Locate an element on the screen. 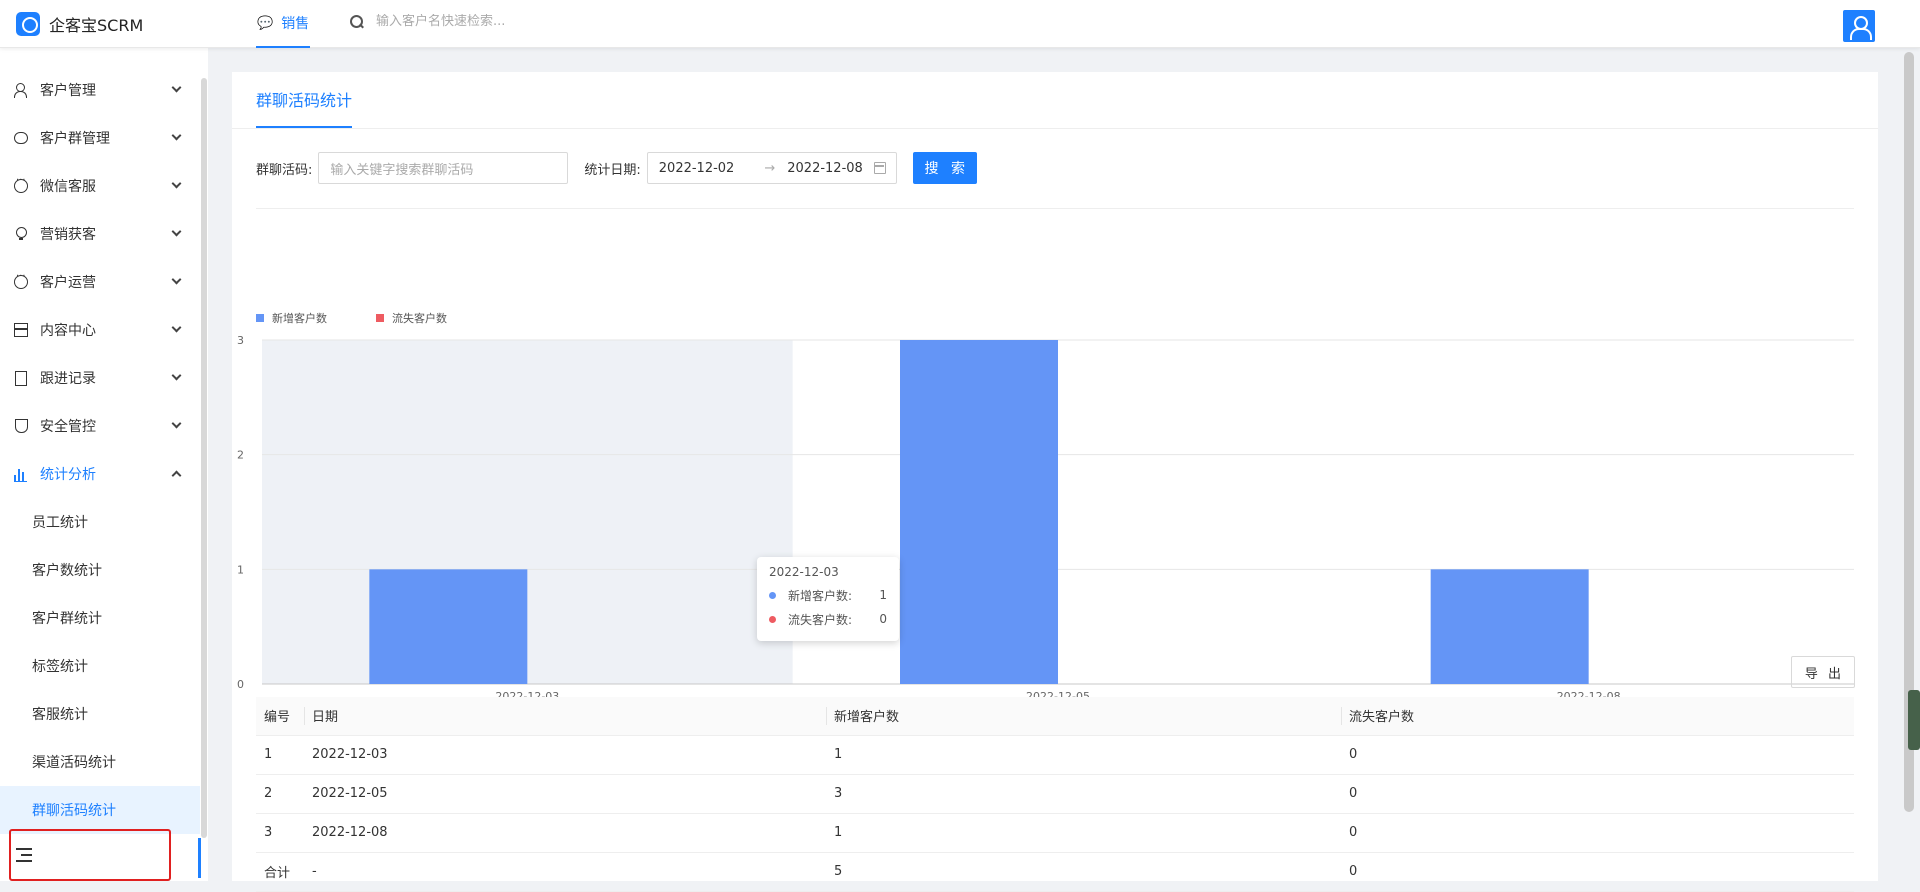 The image size is (1920, 892). table-cell: 2022-12-08 is located at coordinates (565, 833).